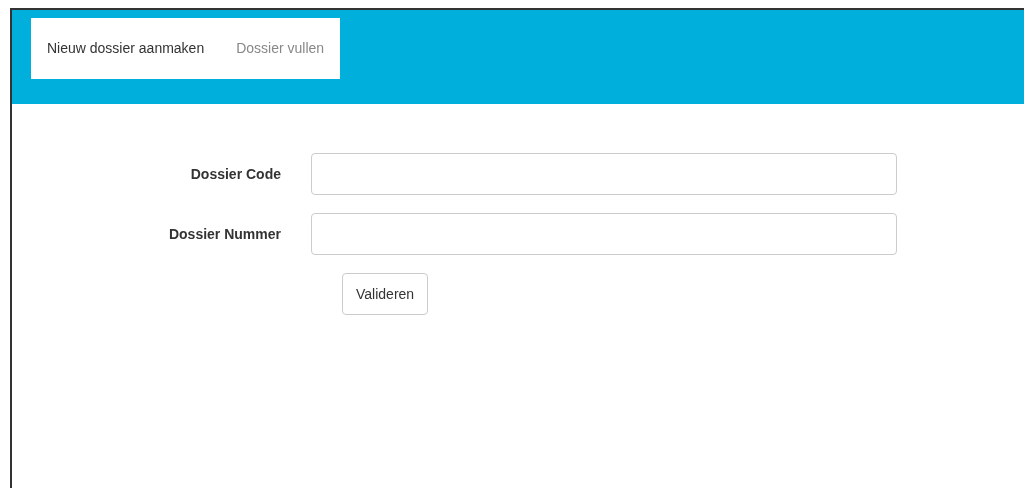 This screenshot has height=488, width=1024. What do you see at coordinates (235, 174) in the screenshot?
I see `field-label: Dossier Code` at bounding box center [235, 174].